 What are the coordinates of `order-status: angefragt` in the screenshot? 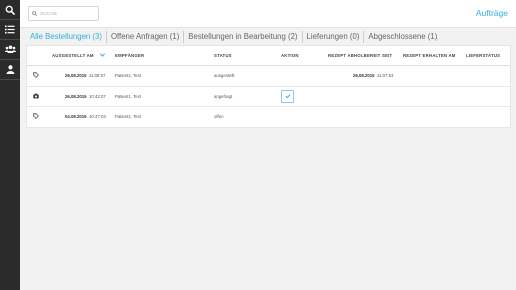 It's located at (223, 96).